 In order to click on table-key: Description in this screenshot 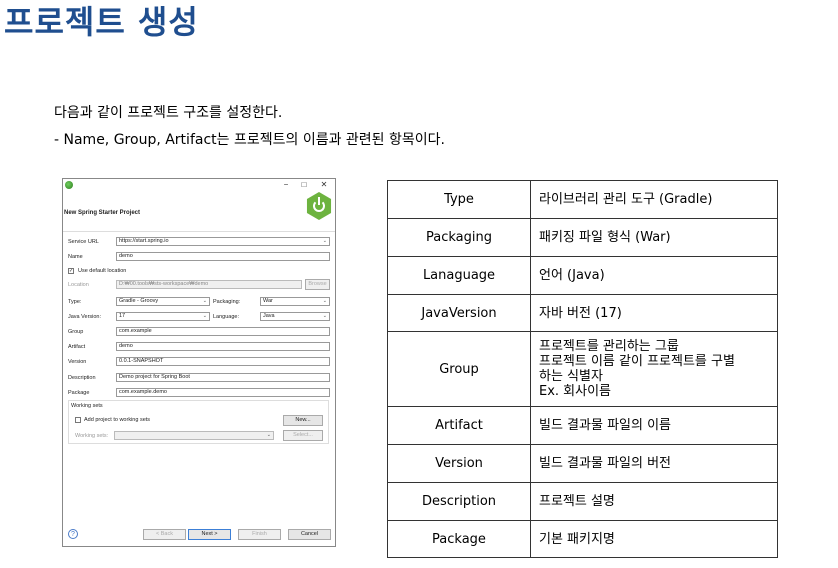, I will do `click(459, 501)`.